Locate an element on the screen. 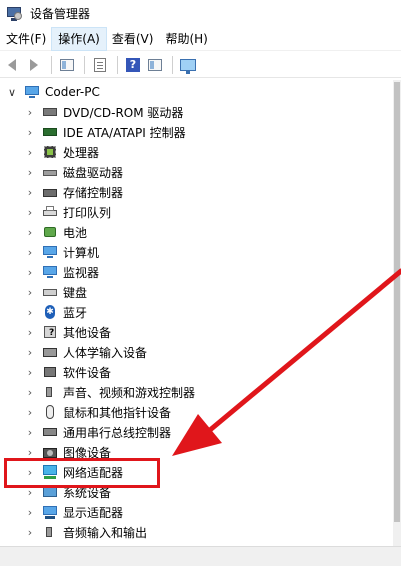 The height and width of the screenshot is (566, 401). menu-action: 操作(A) is located at coordinates (79, 38).